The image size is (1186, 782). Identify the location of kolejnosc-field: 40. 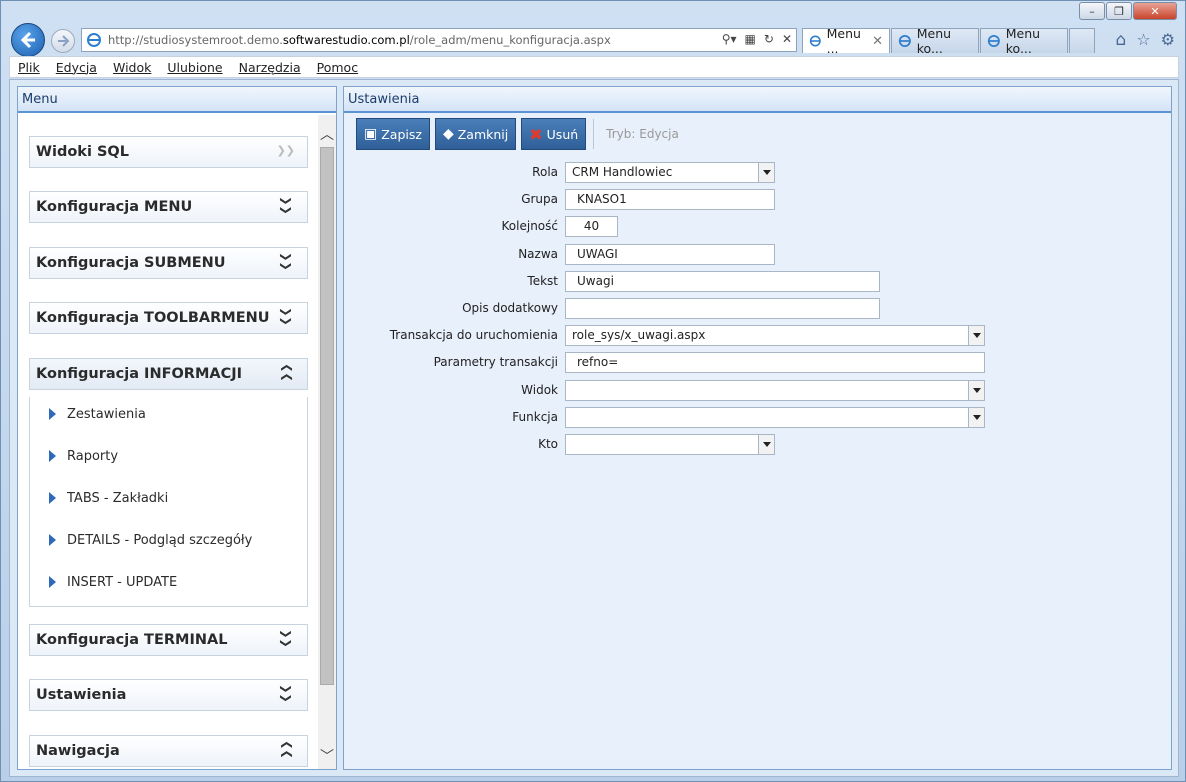
(591, 226).